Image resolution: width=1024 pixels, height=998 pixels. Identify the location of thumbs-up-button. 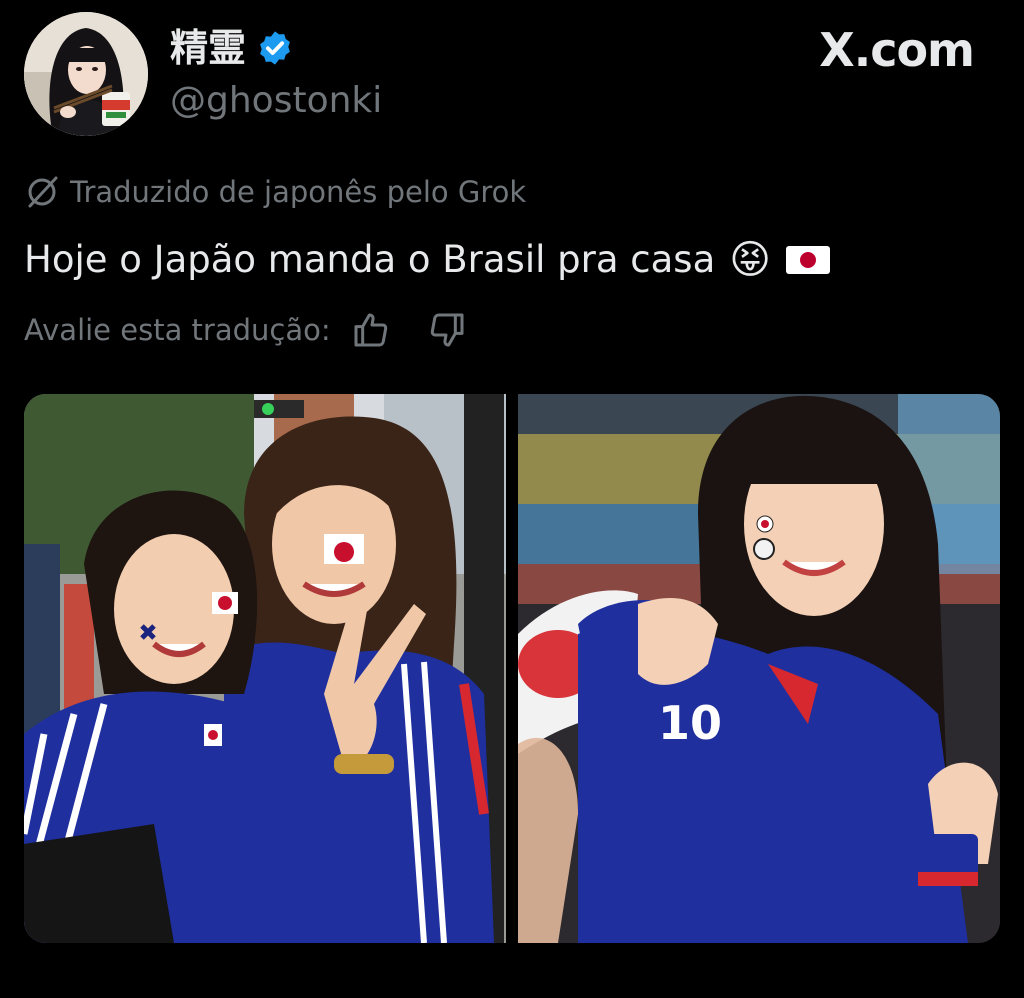
(371, 330).